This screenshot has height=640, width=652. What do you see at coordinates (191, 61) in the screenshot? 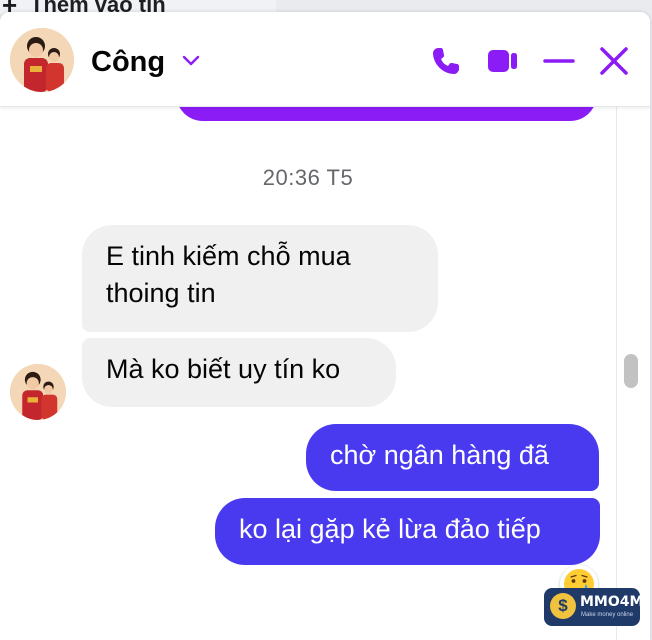
I see `chevron-down-icon` at bounding box center [191, 61].